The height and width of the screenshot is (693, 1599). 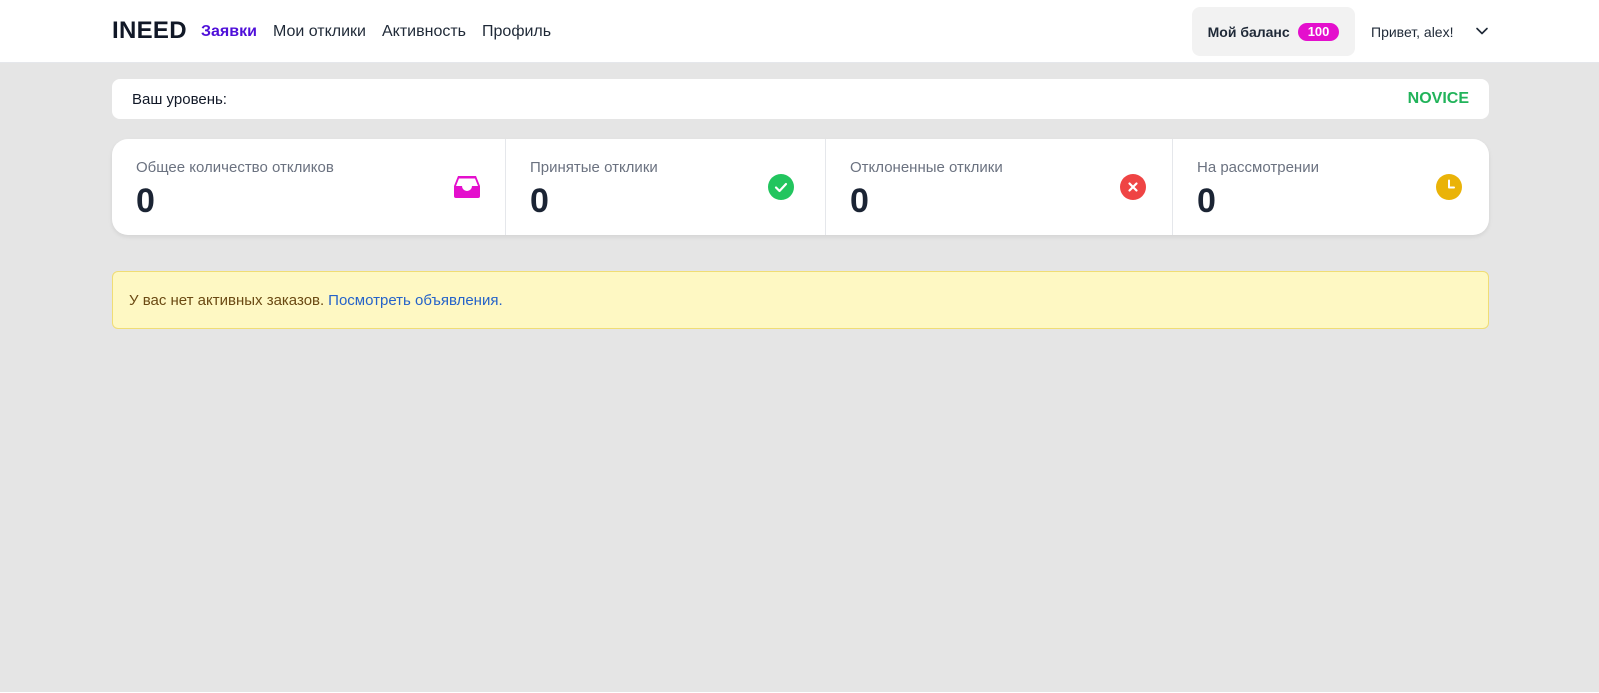 I want to click on balance-badge: 100, so click(x=1318, y=31).